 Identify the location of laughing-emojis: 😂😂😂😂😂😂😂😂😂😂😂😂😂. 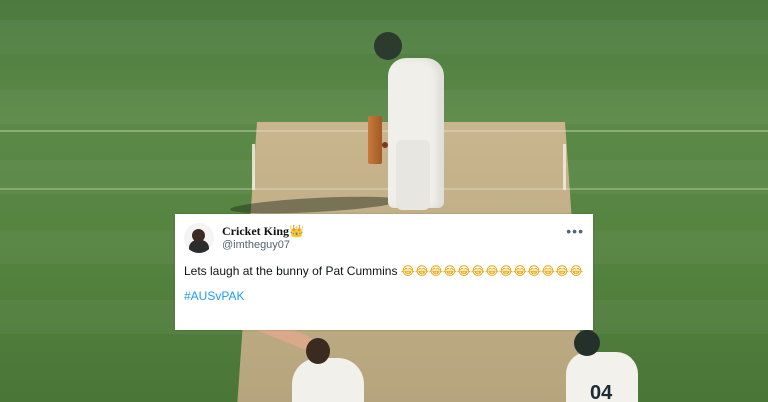
(492, 271).